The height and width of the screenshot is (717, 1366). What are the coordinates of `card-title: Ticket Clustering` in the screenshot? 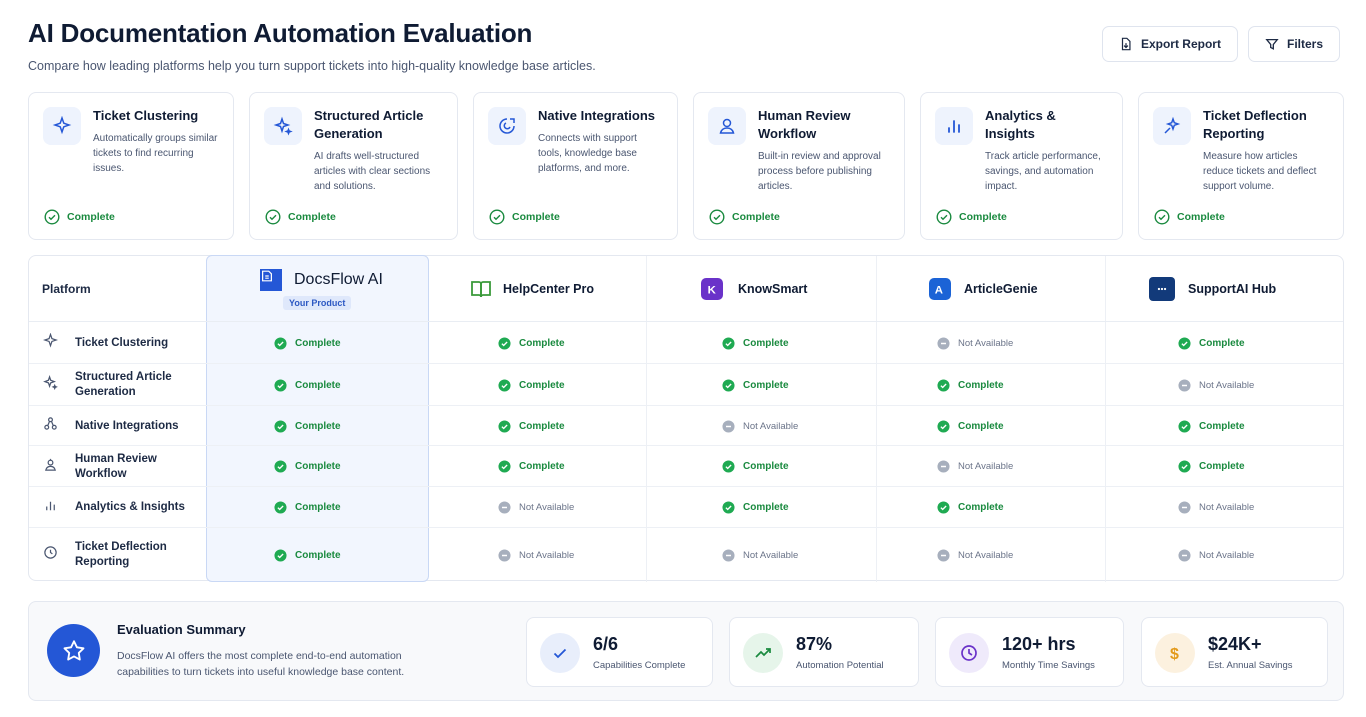 It's located at (146, 115).